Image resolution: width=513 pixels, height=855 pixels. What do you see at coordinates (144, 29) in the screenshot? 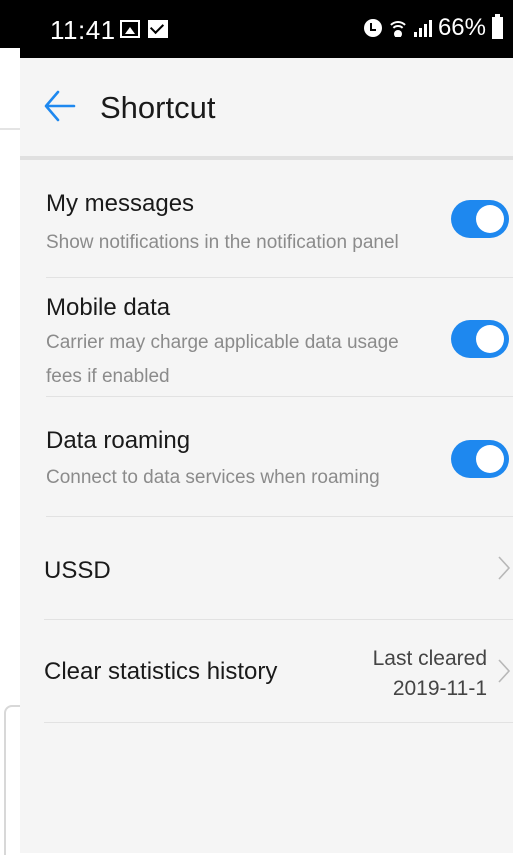
I see `status-notification-icons` at bounding box center [144, 29].